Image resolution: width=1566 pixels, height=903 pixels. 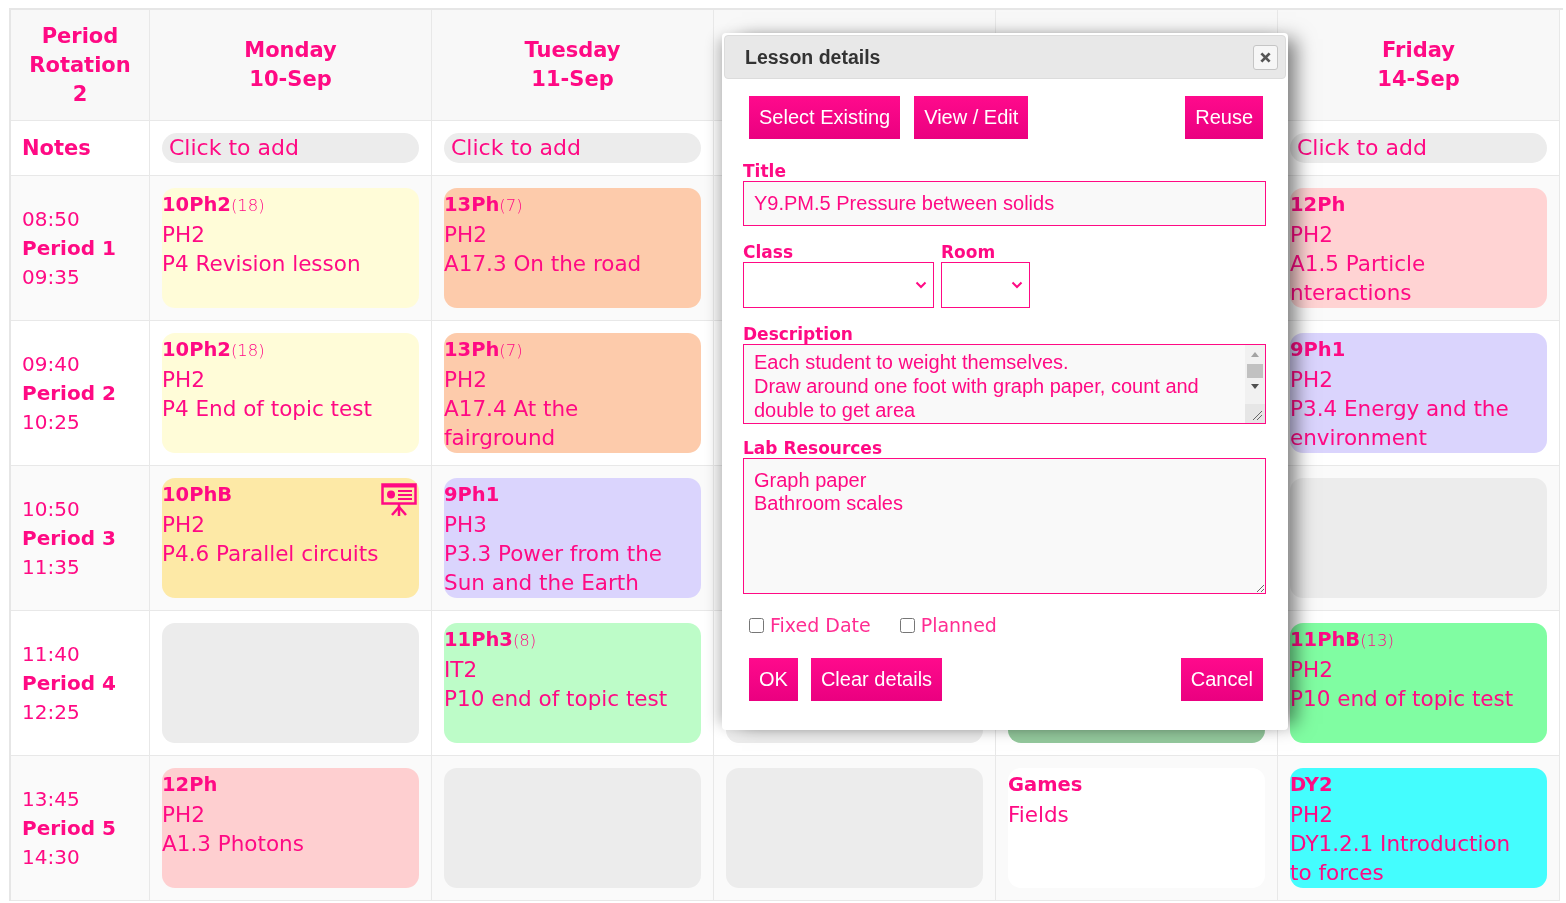 I want to click on day-heading: Friday, so click(x=1418, y=50).